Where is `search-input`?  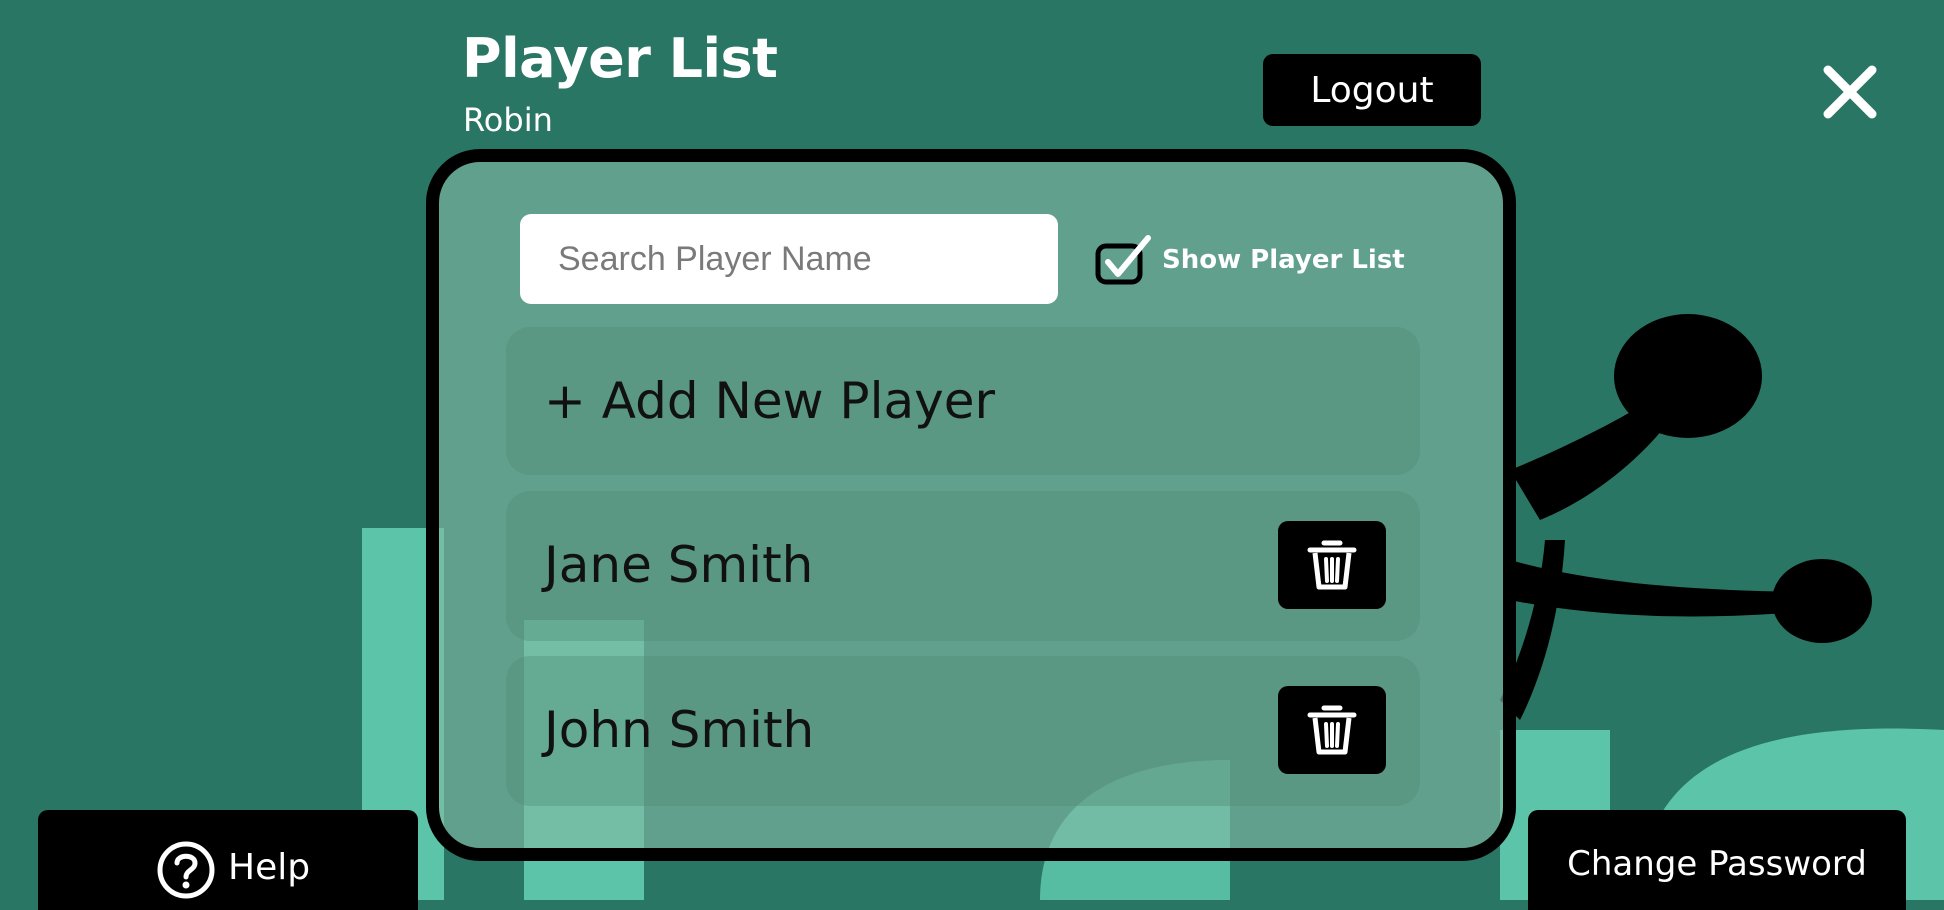
search-input is located at coordinates (789, 259).